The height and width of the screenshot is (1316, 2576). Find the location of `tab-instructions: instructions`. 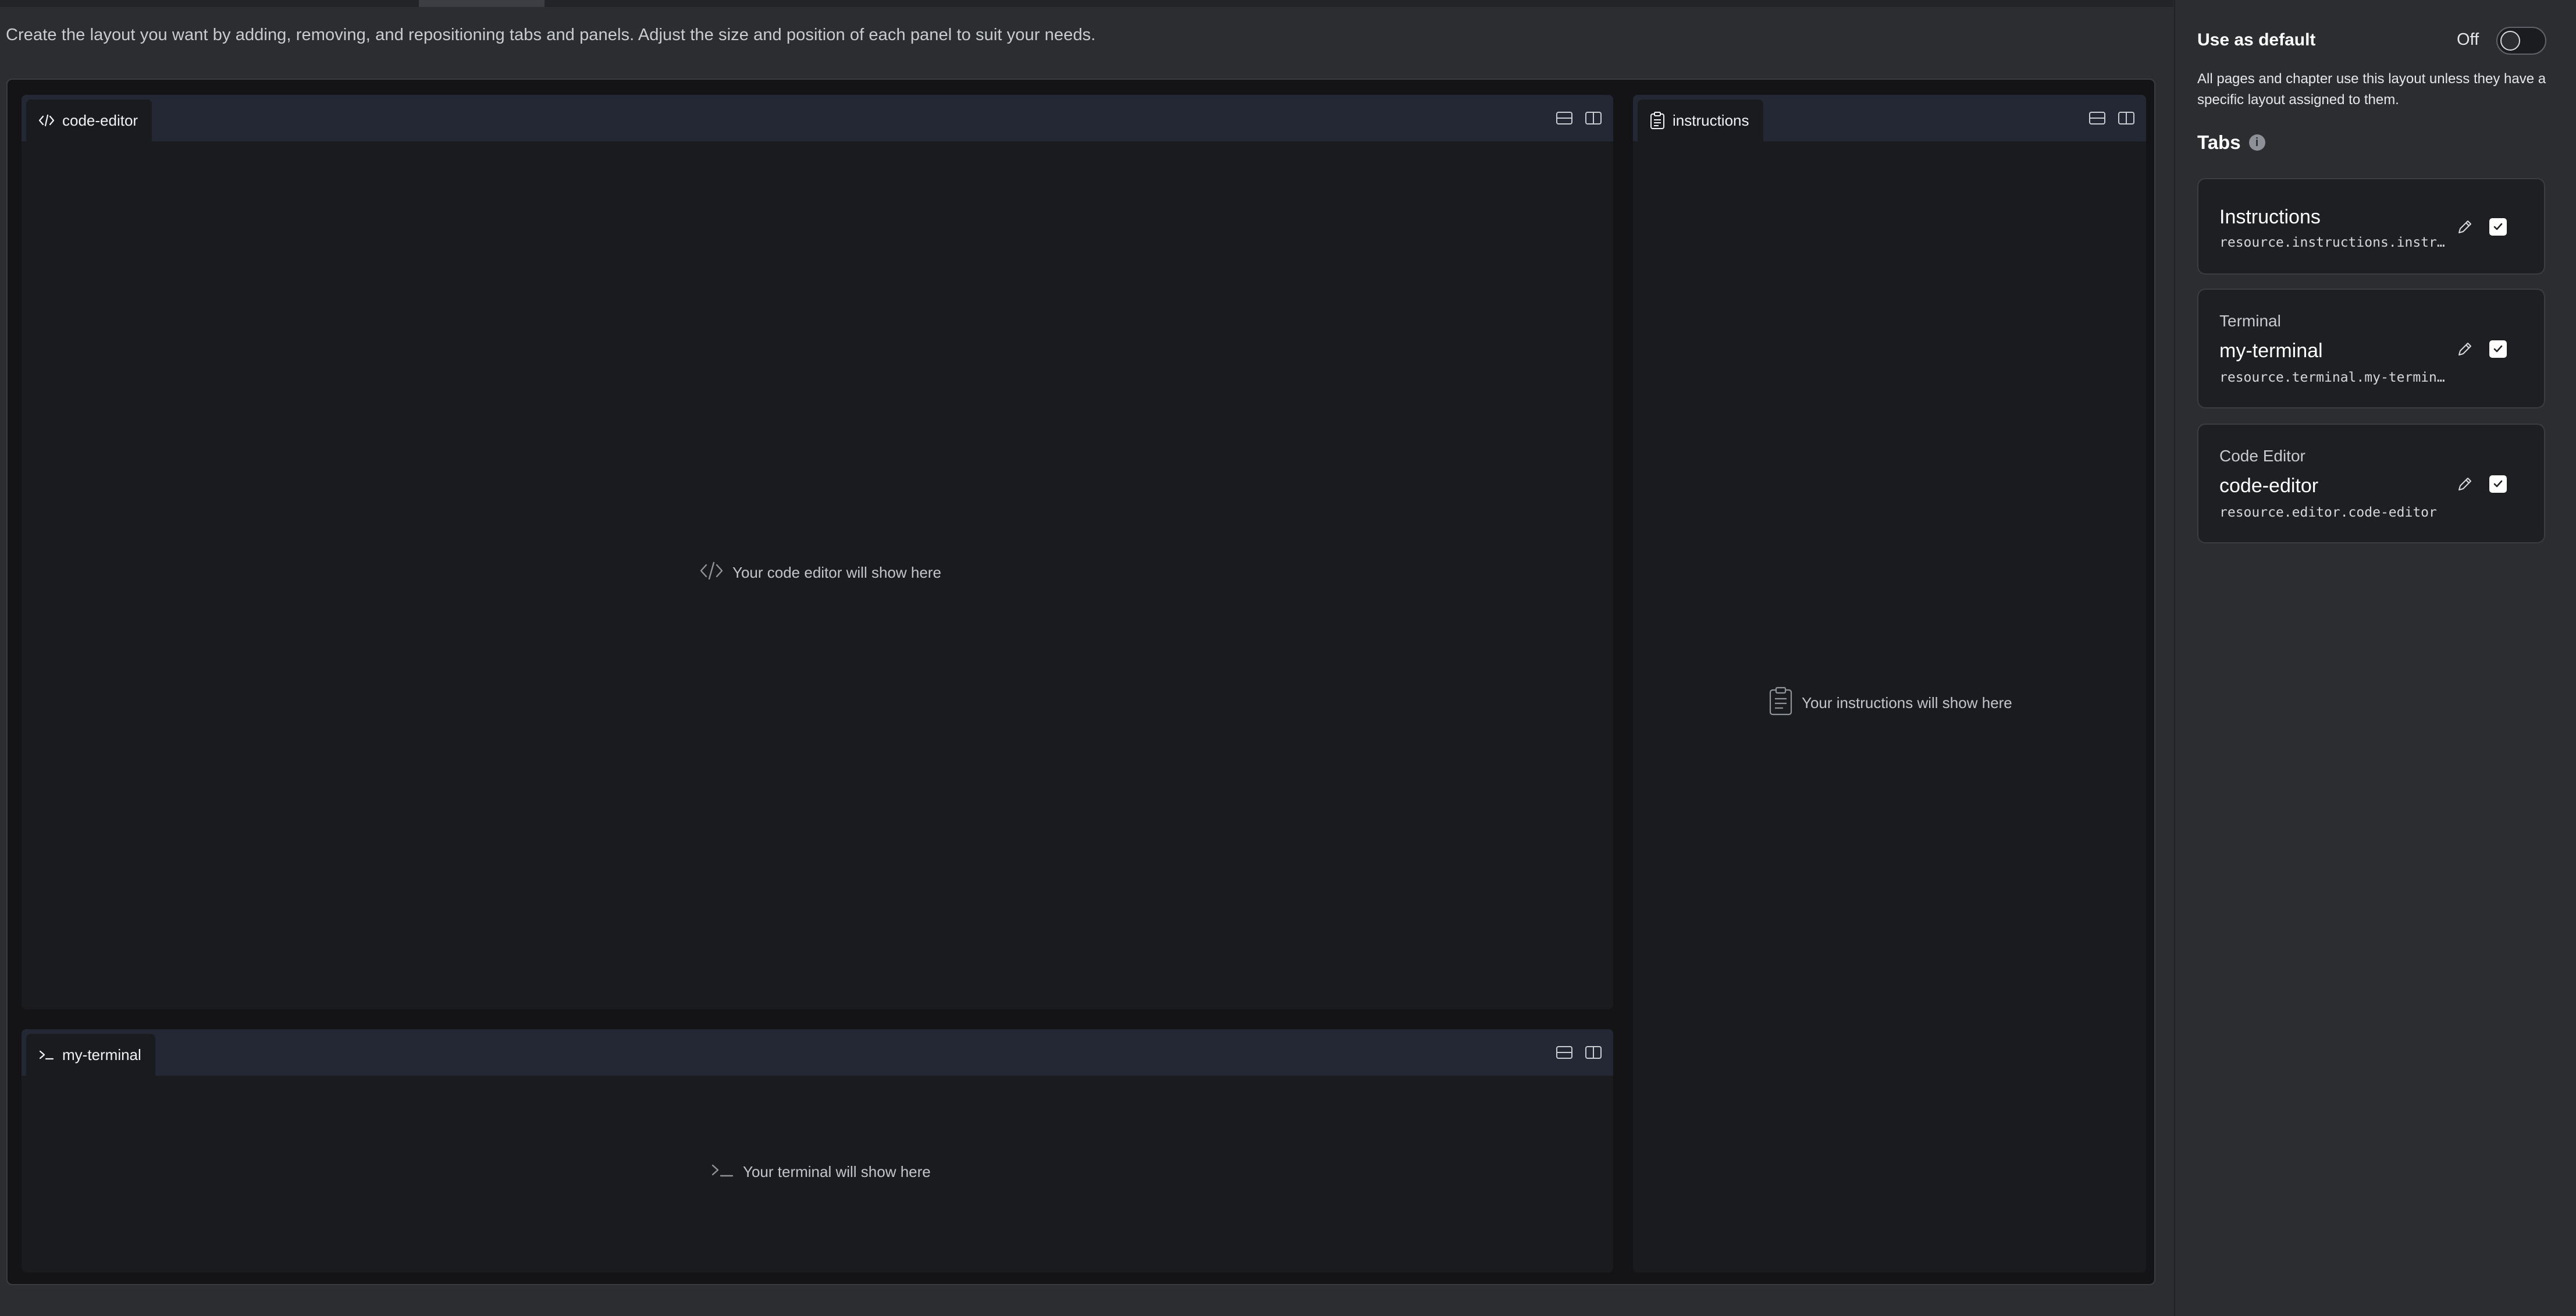

tab-instructions: instructions is located at coordinates (1701, 120).